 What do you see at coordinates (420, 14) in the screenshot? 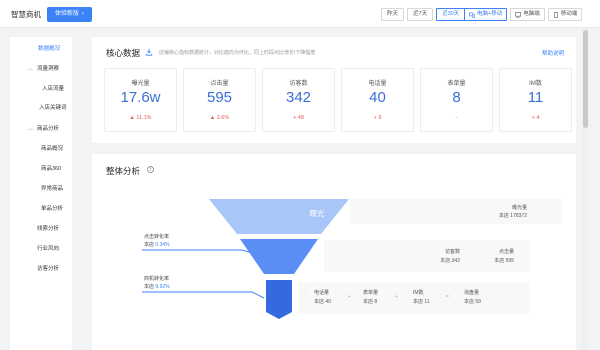
I see `range-7-days: 近7天` at bounding box center [420, 14].